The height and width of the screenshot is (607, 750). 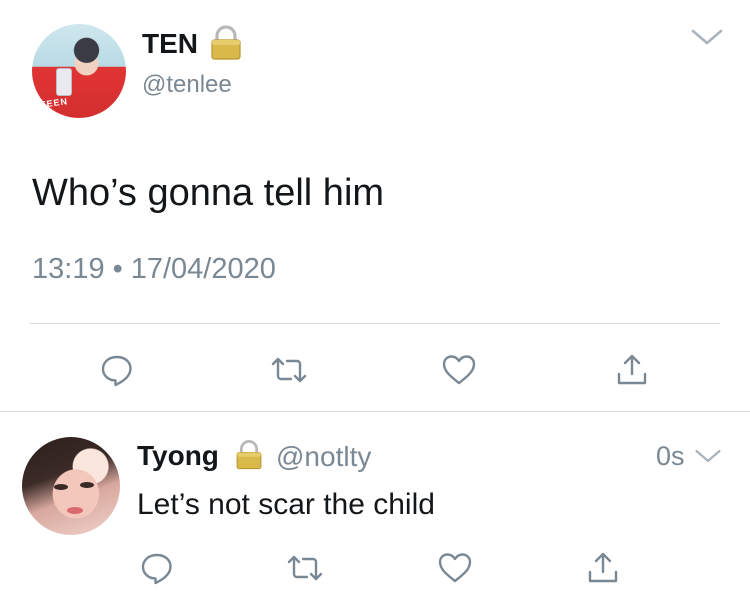 What do you see at coordinates (68, 269) in the screenshot?
I see `tweet-time: 13:19` at bounding box center [68, 269].